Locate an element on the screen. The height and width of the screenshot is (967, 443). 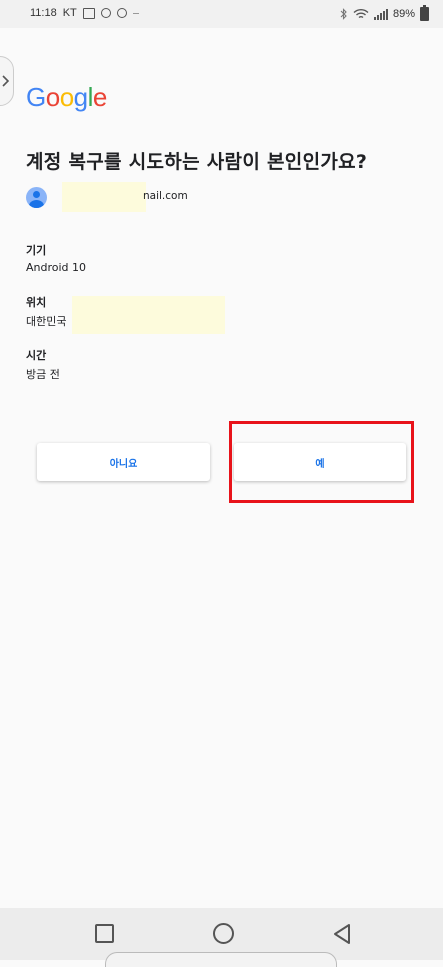
back-icon is located at coordinates (342, 934).